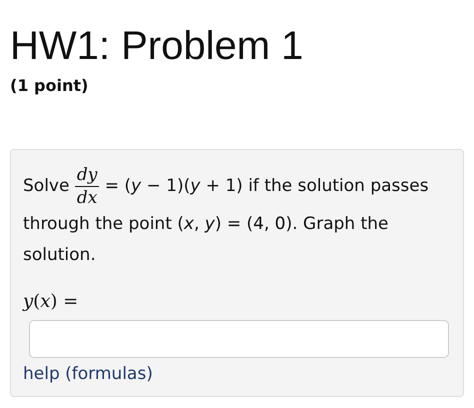  What do you see at coordinates (239, 339) in the screenshot?
I see `answer-input-field` at bounding box center [239, 339].